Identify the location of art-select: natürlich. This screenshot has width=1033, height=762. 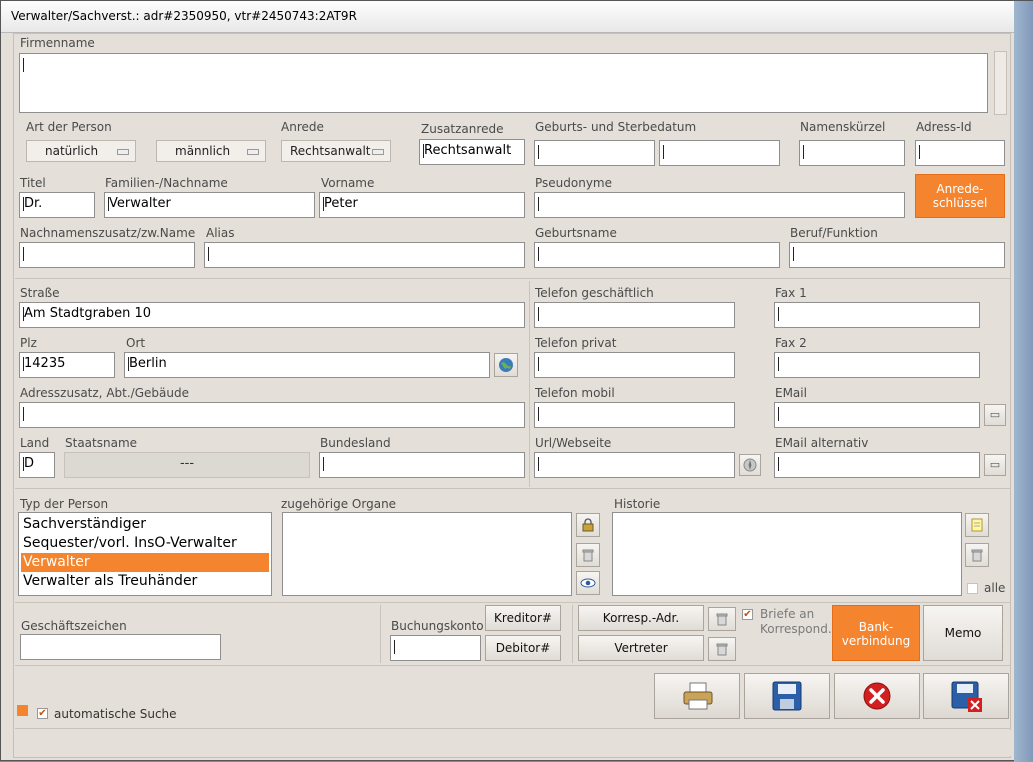
(81, 151).